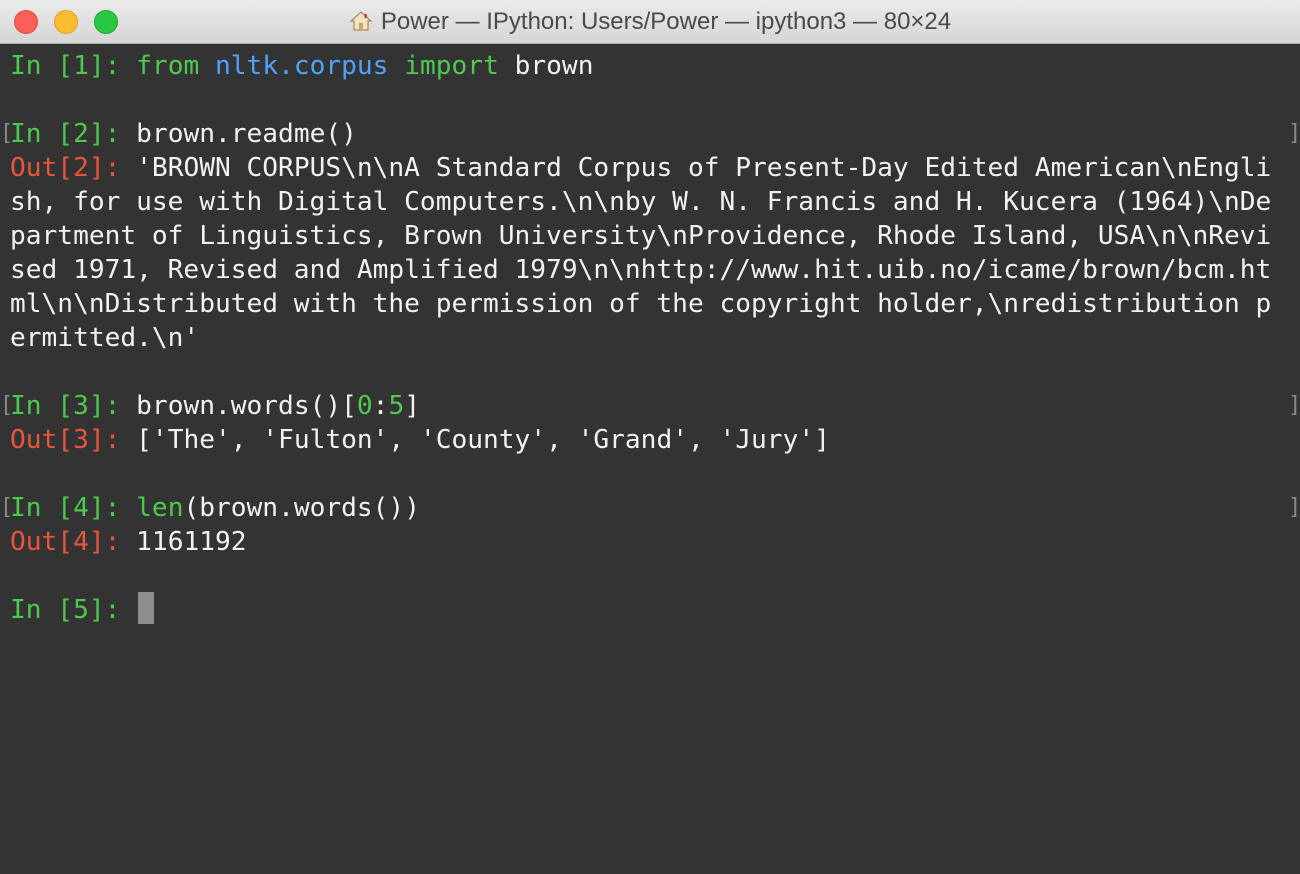 The width and height of the screenshot is (1300, 874). I want to click on input-prompt: In [2]:, so click(65, 134).